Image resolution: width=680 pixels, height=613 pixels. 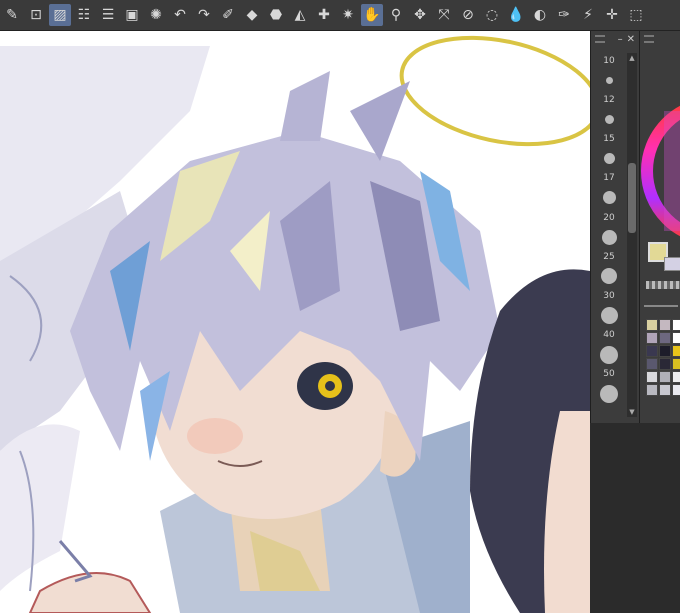 What do you see at coordinates (609, 335) in the screenshot?
I see `brush-size-item: 40` at bounding box center [609, 335].